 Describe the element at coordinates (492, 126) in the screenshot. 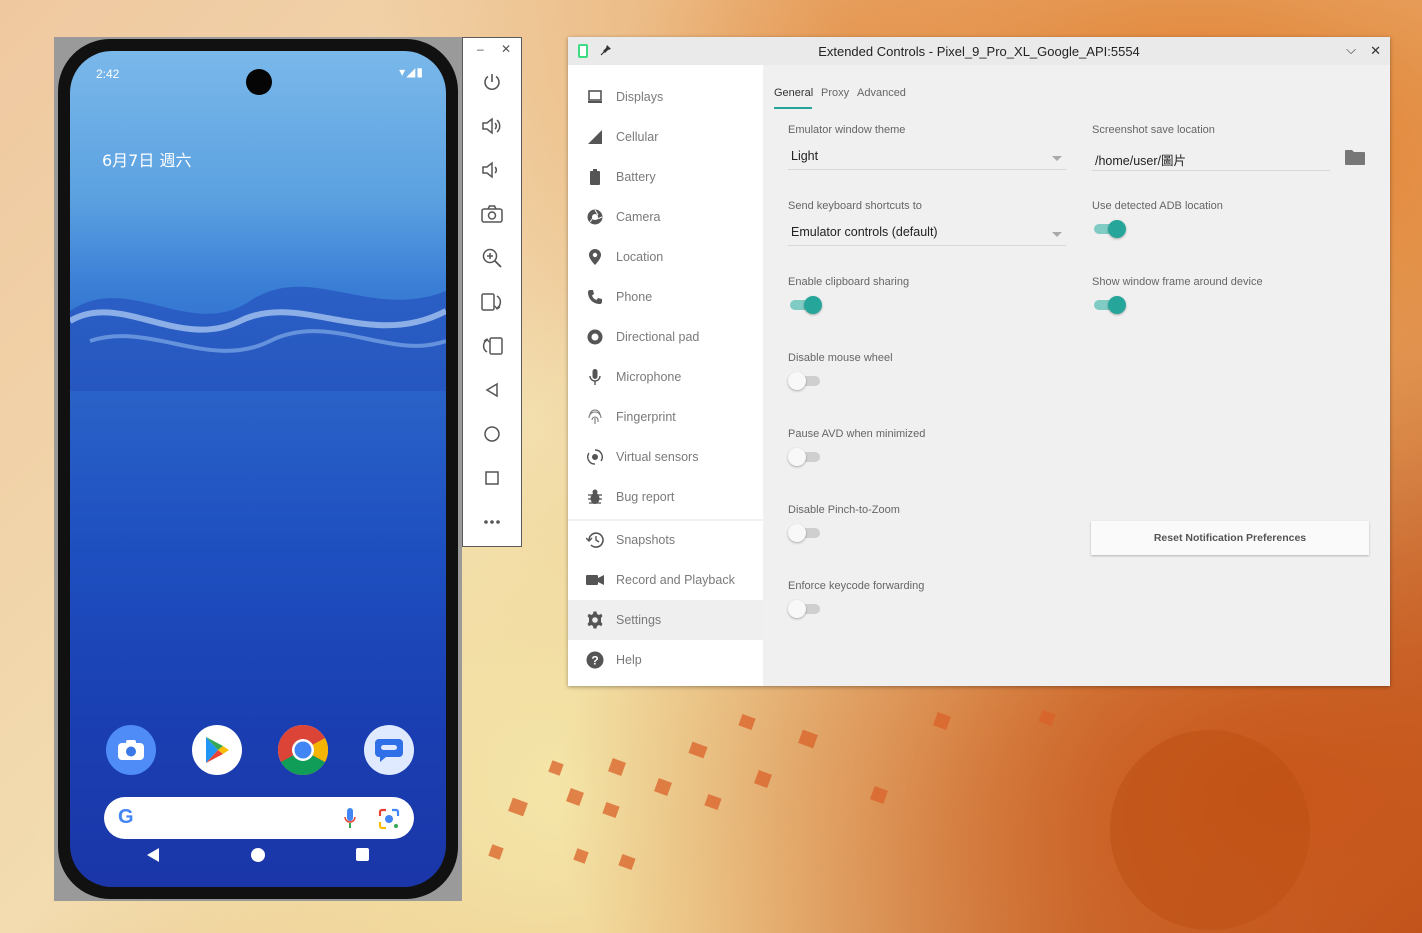

I see `volume-up-button` at that location.